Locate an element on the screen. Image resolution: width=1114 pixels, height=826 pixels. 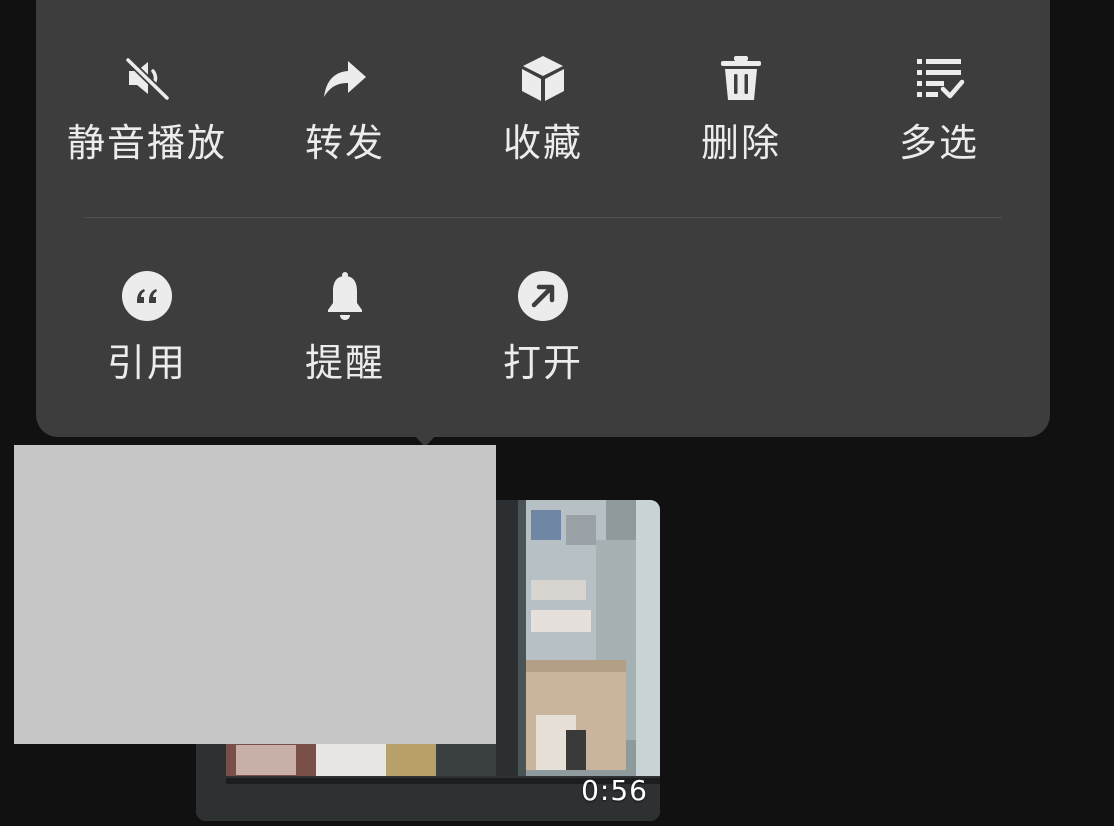
menu-item-label: 多选 is located at coordinates (938, 143).